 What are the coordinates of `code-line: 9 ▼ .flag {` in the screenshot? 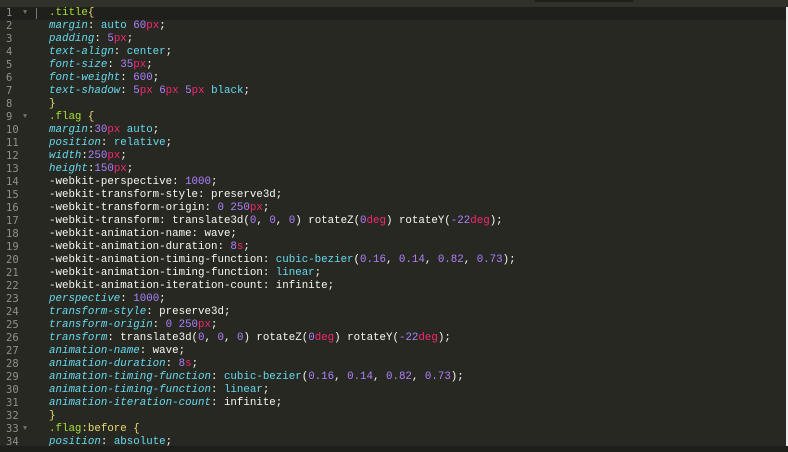 It's located at (393, 117).